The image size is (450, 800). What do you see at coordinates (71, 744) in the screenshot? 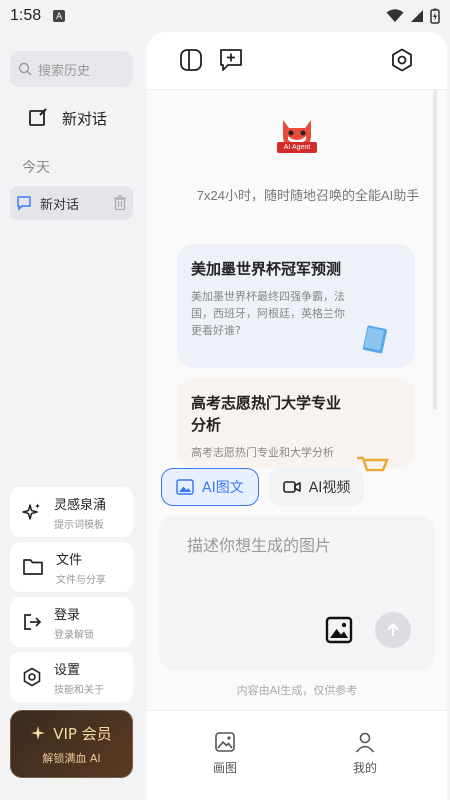
I see `vip-membership-button: VIP 会员 解锁满血 AI` at bounding box center [71, 744].